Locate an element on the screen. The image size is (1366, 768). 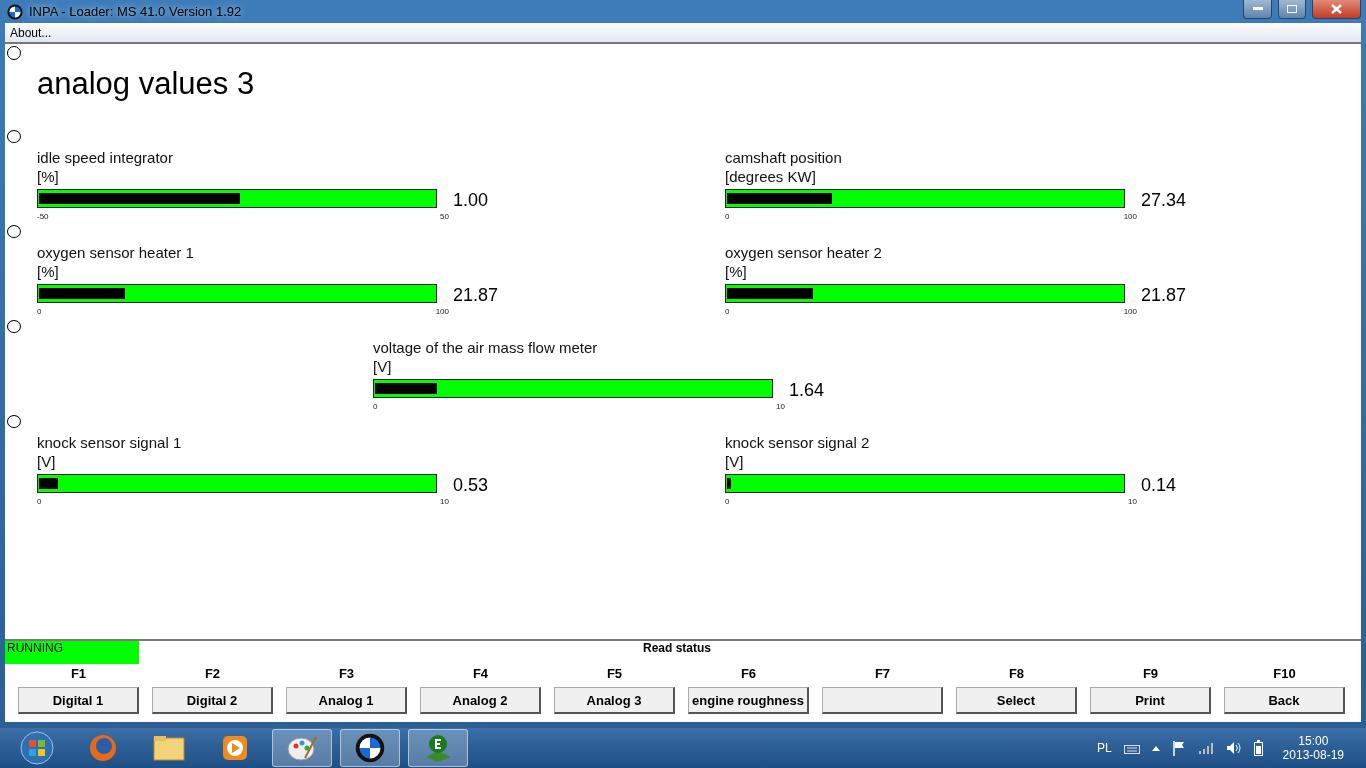
gauge-name: idle speed integrator is located at coordinates (105, 157).